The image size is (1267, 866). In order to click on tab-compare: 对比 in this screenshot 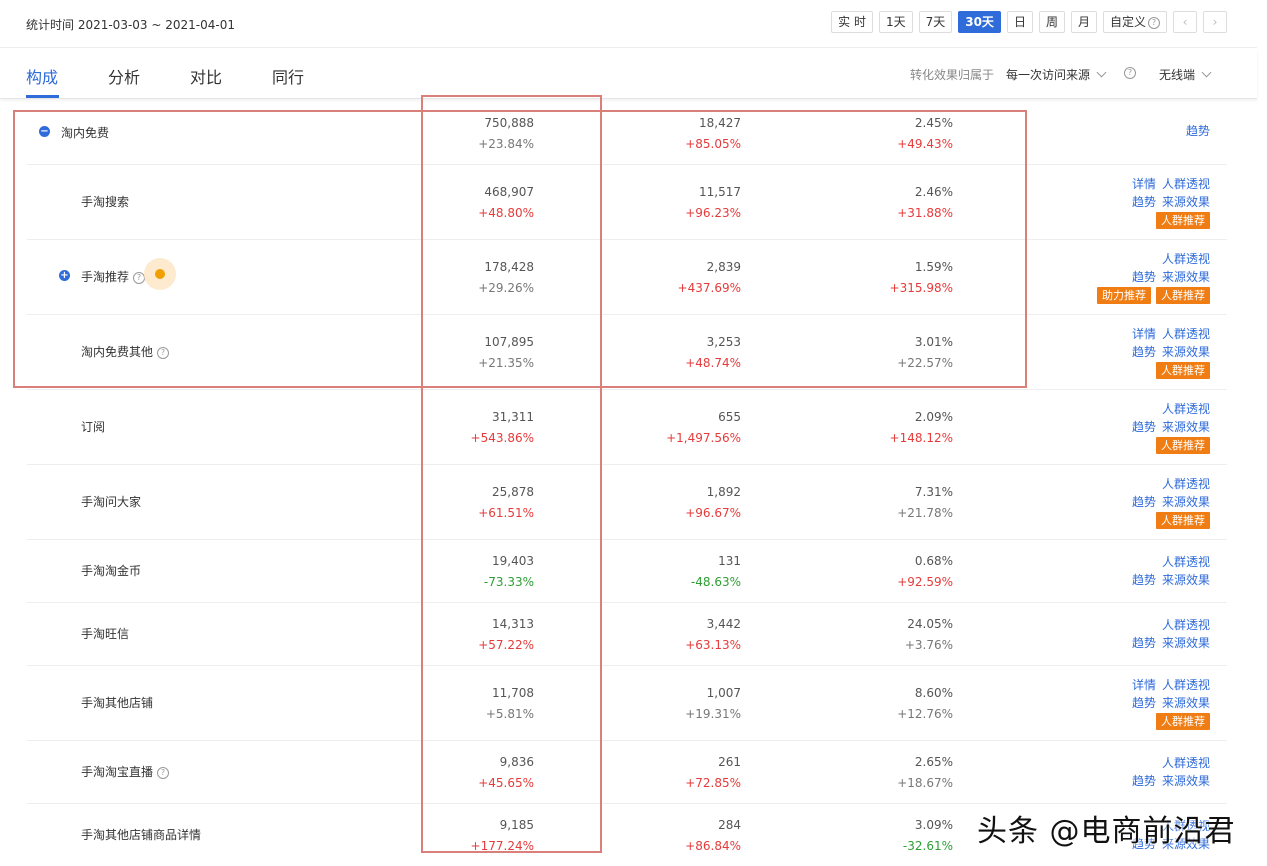, I will do `click(206, 76)`.